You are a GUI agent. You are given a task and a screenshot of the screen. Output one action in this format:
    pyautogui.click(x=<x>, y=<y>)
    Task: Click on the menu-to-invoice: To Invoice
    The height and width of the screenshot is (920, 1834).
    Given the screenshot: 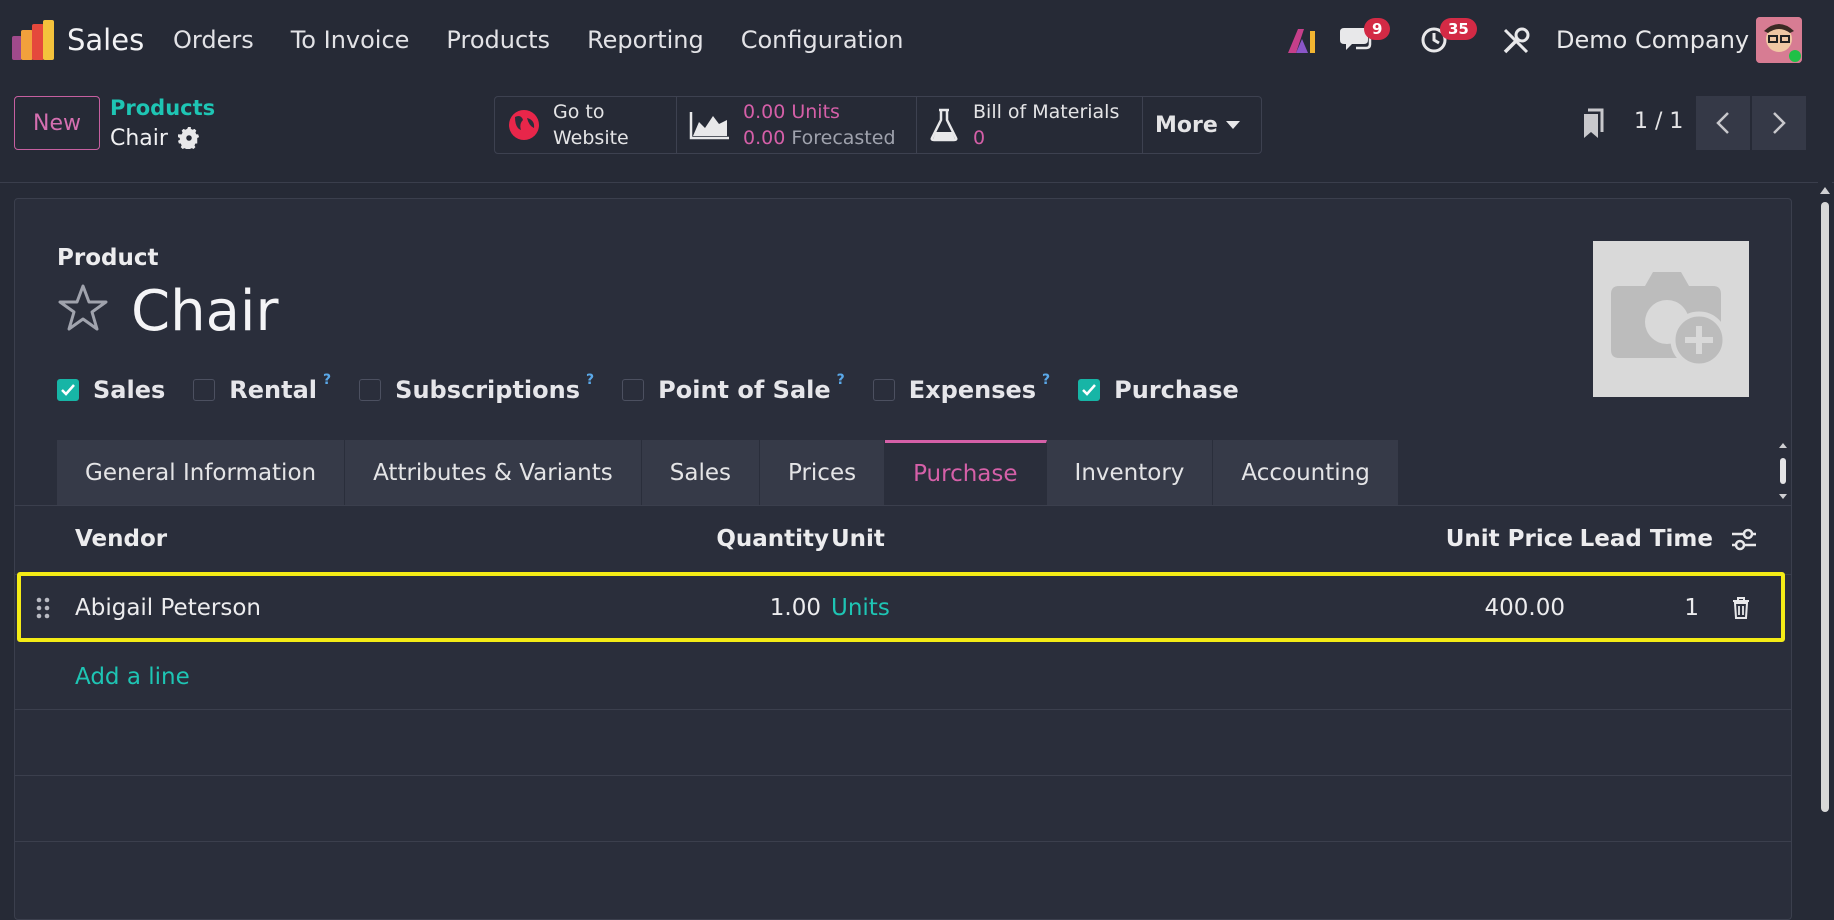 What is the action you would take?
    pyautogui.click(x=350, y=40)
    